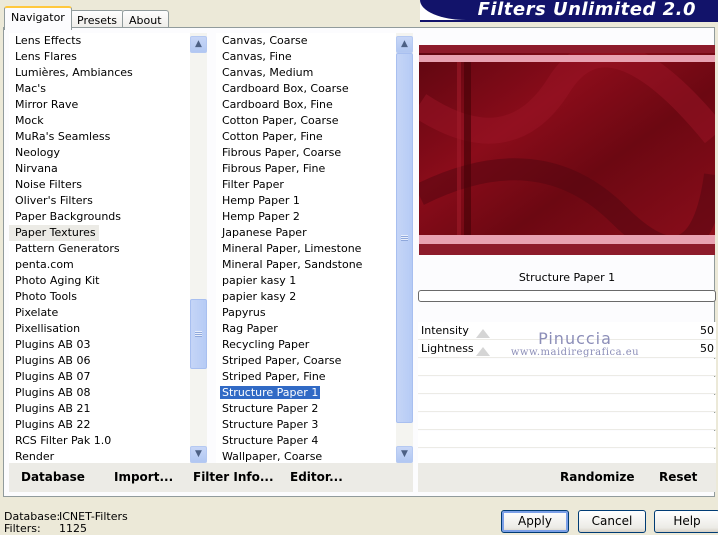  I want to click on item-label: papier kasy 2, so click(259, 296).